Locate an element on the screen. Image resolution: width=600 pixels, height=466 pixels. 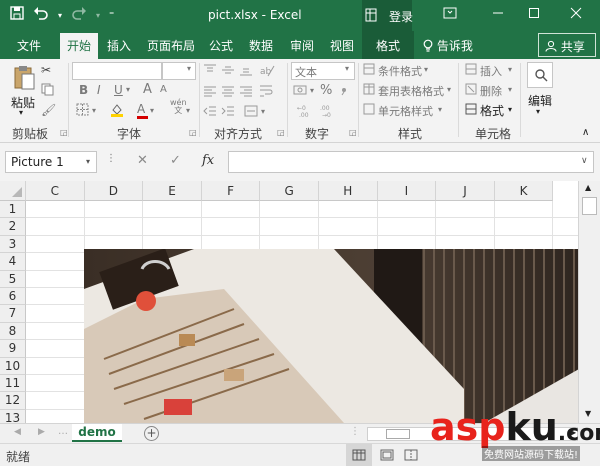
customize-qat-icon: ⁼ is located at coordinates (111, 16).